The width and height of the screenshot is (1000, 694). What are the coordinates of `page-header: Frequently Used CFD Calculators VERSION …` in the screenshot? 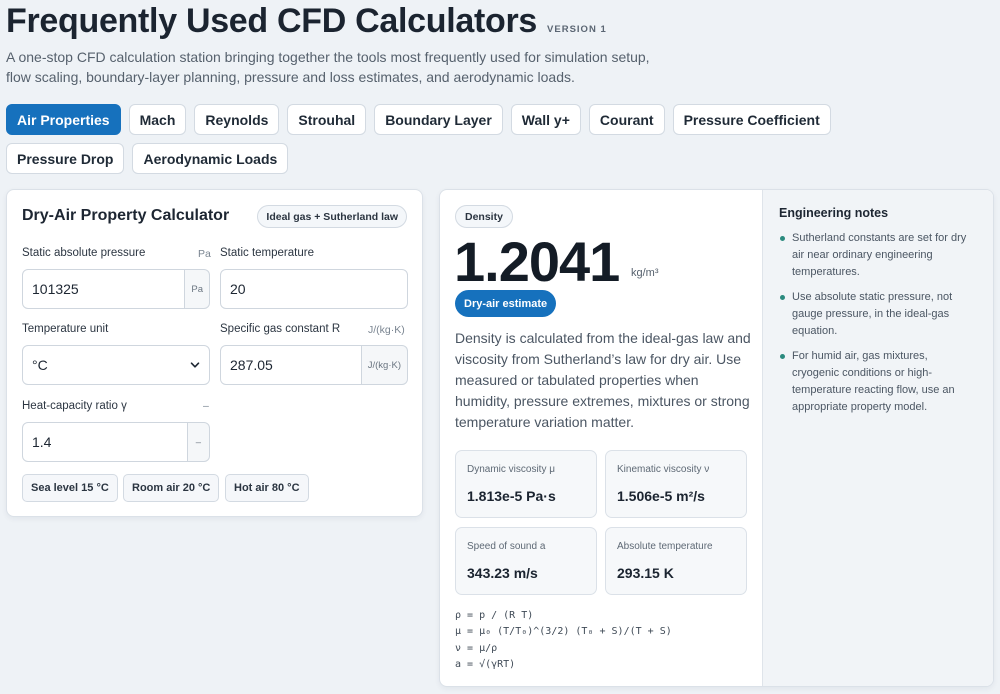 It's located at (501, 43).